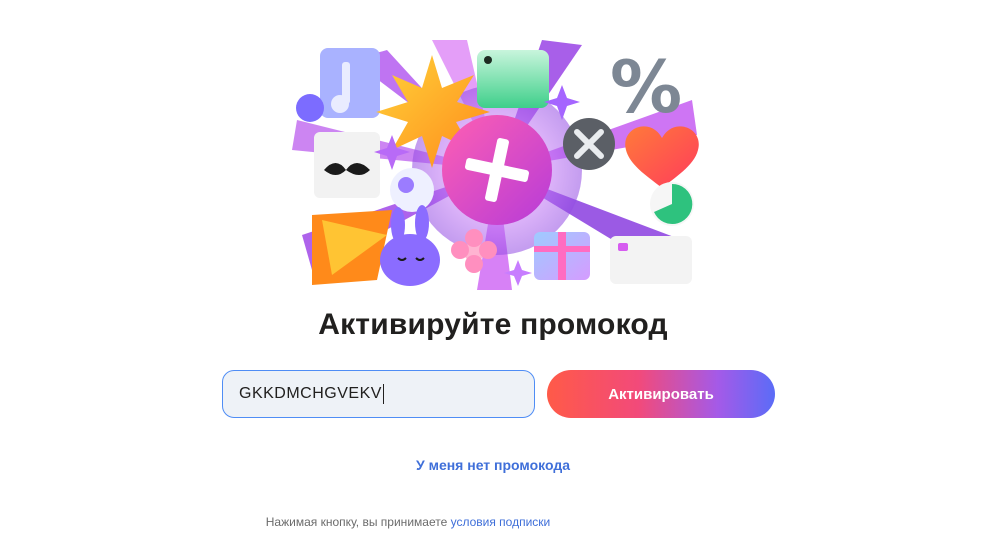 This screenshot has height=541, width=986. I want to click on card-icon, so click(651, 260).